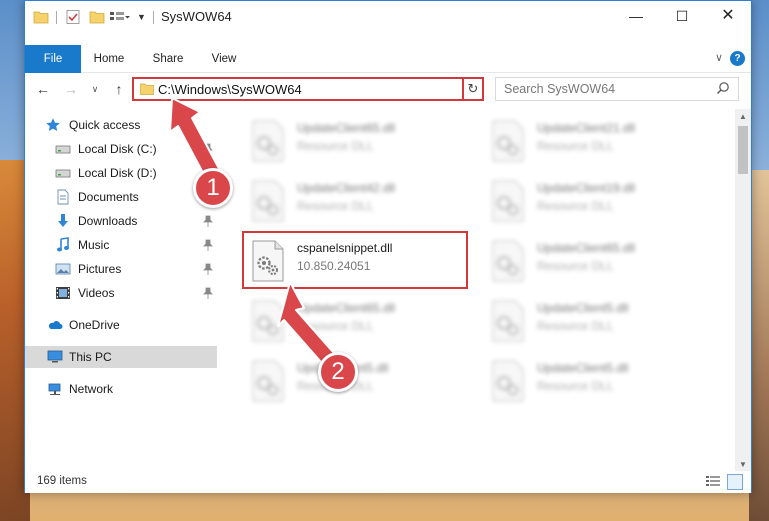 Image resolution: width=769 pixels, height=521 pixels. I want to click on expand-ribbon-icon: ∨, so click(719, 57).